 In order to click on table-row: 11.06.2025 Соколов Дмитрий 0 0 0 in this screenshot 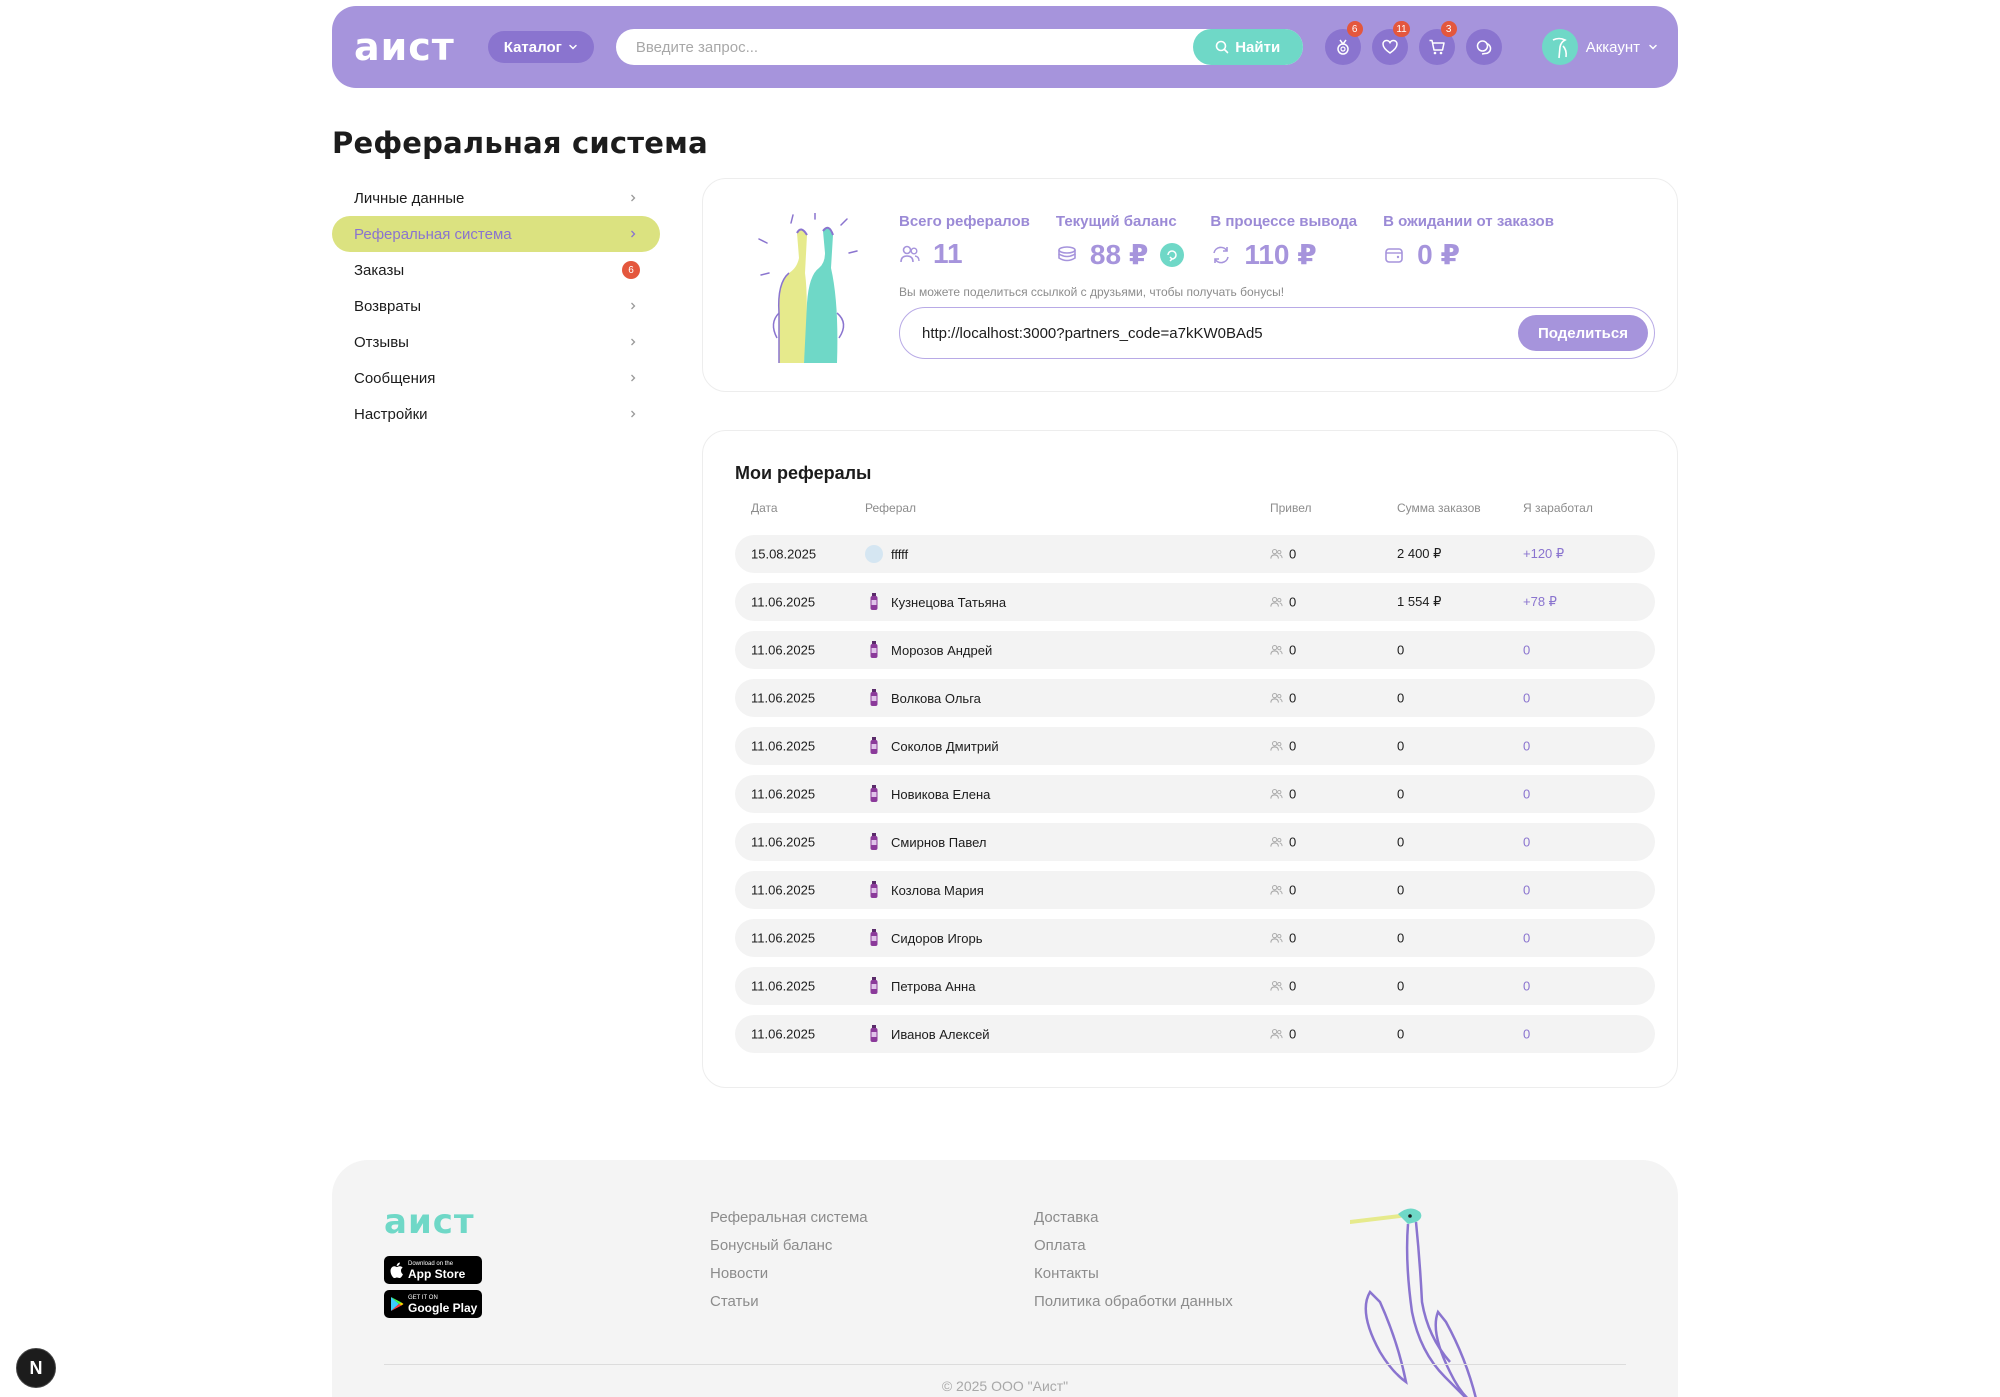, I will do `click(1195, 746)`.